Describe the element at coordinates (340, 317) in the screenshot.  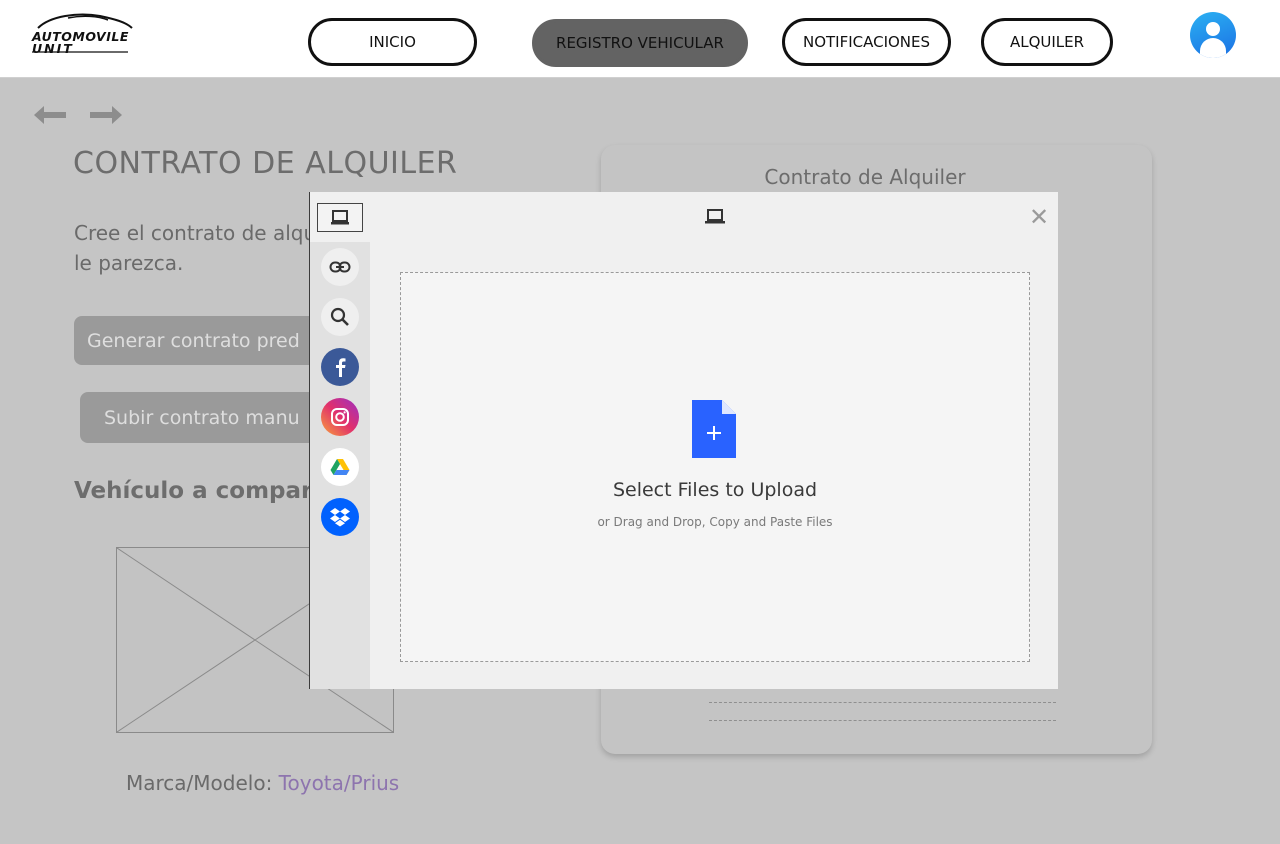
I see `search-icon` at that location.